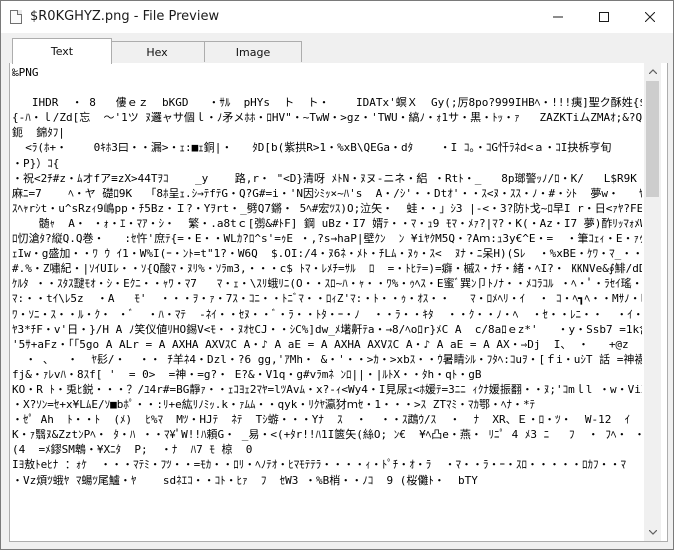  Describe the element at coordinates (125, 16) in the screenshot. I see `window-title: $R0KGHYZ.png - File Preview` at that location.